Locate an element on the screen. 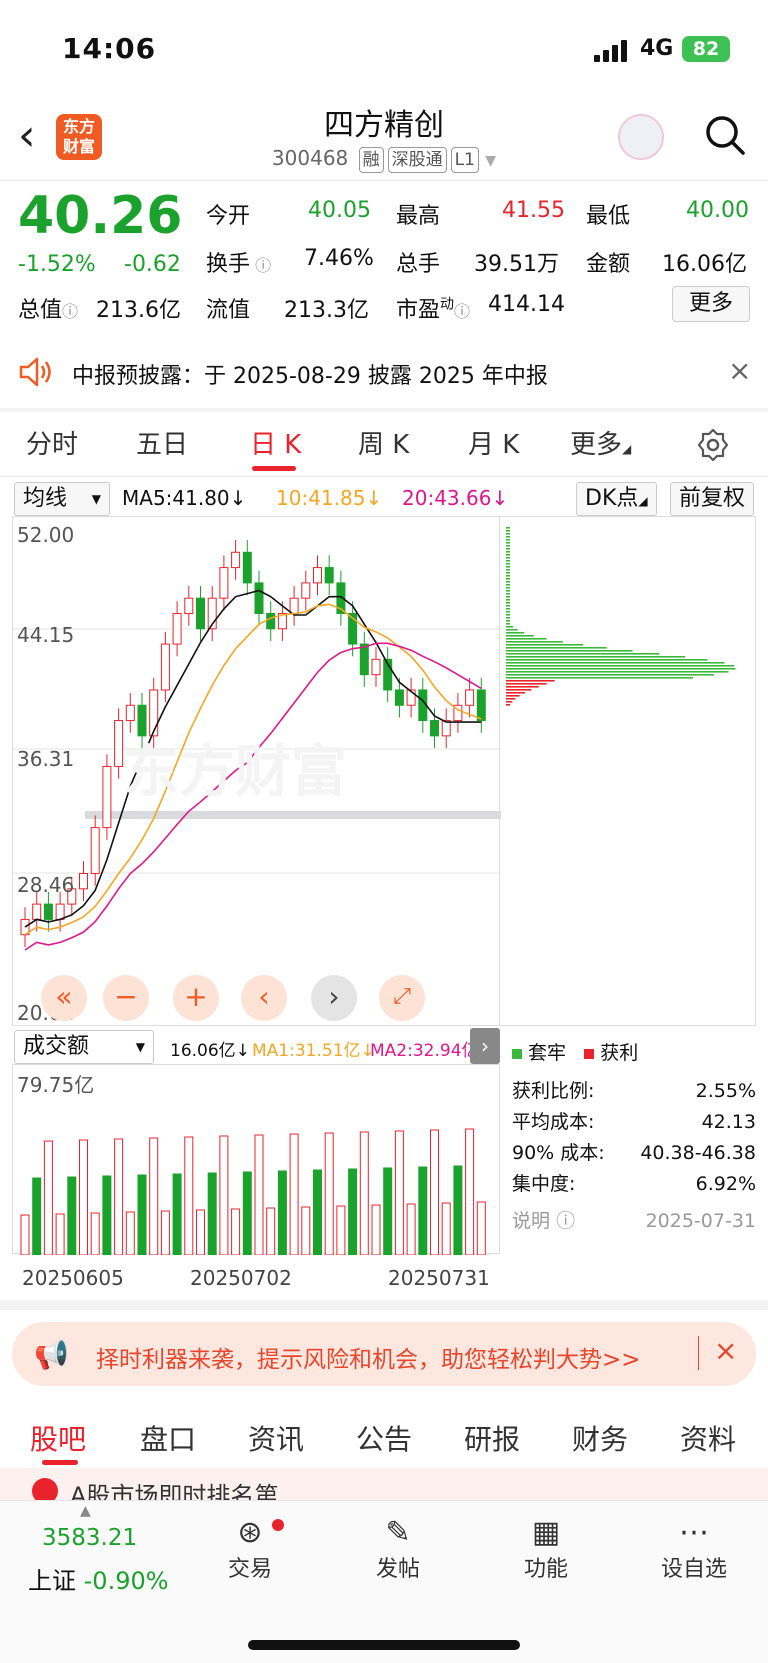 Image resolution: width=768 pixels, height=1663 pixels. search-icon is located at coordinates (725, 135).